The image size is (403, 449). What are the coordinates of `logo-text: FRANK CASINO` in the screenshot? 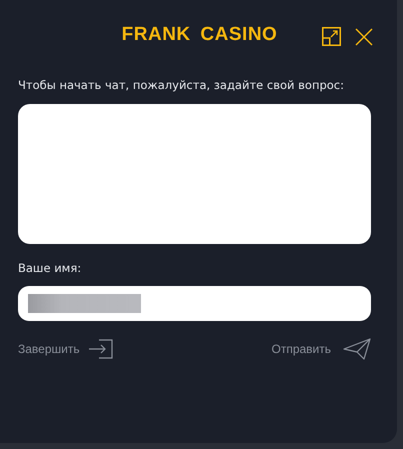 It's located at (200, 35).